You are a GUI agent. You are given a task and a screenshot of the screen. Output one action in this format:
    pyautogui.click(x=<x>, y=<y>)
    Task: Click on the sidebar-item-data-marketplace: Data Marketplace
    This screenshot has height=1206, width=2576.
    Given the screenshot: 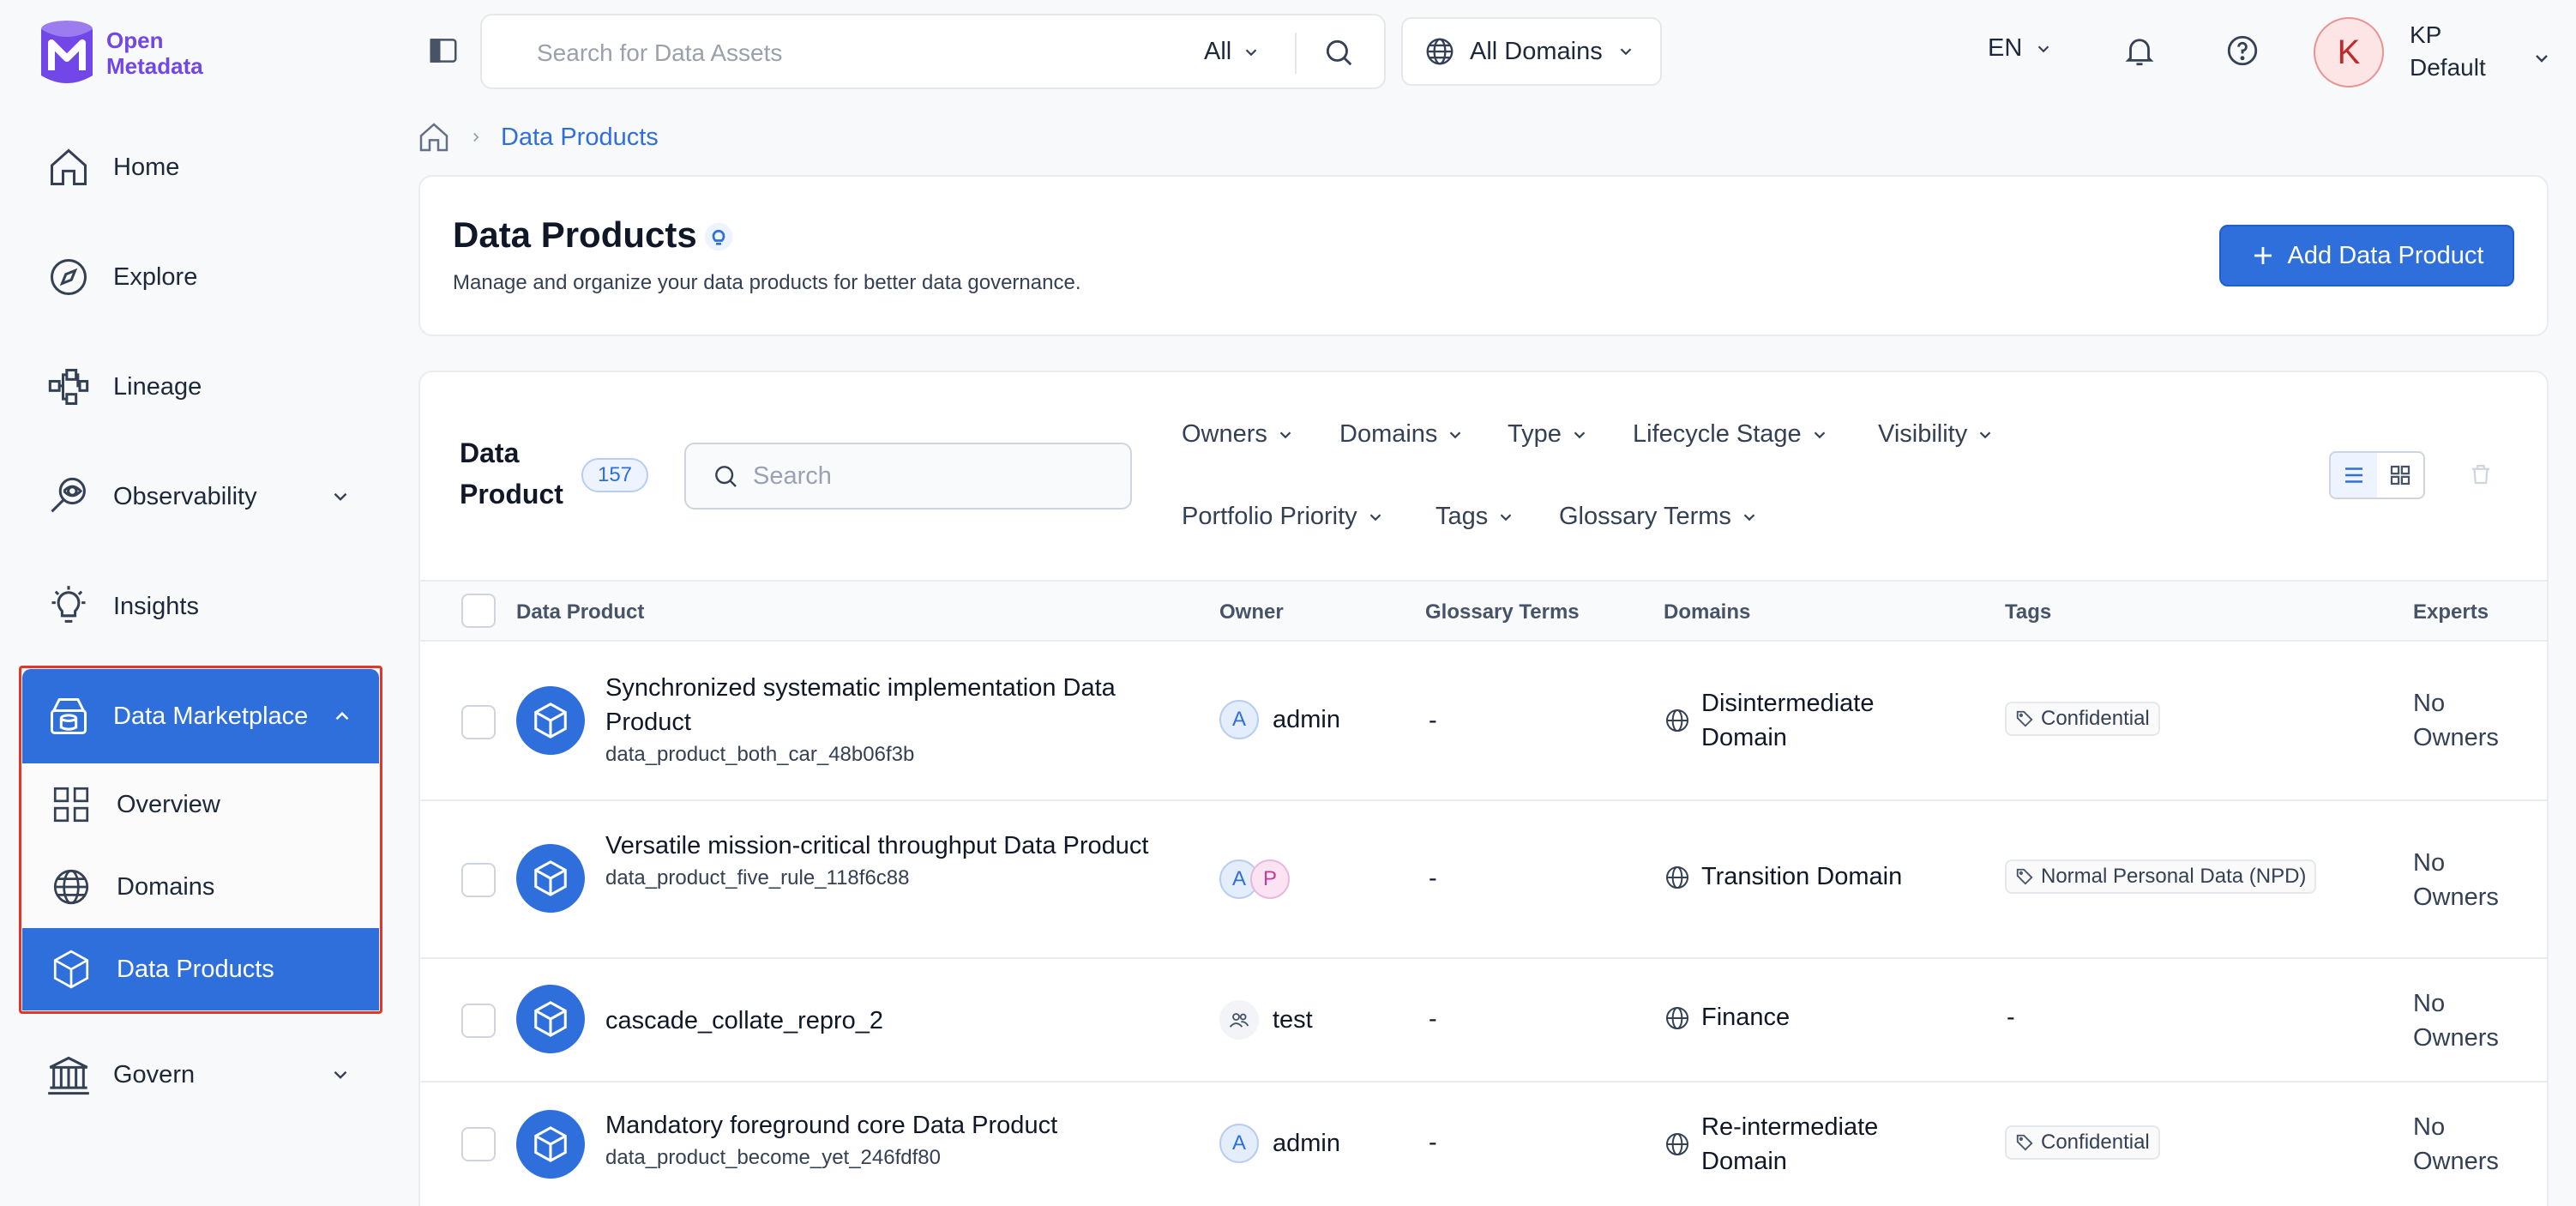 What is the action you would take?
    pyautogui.click(x=200, y=716)
    